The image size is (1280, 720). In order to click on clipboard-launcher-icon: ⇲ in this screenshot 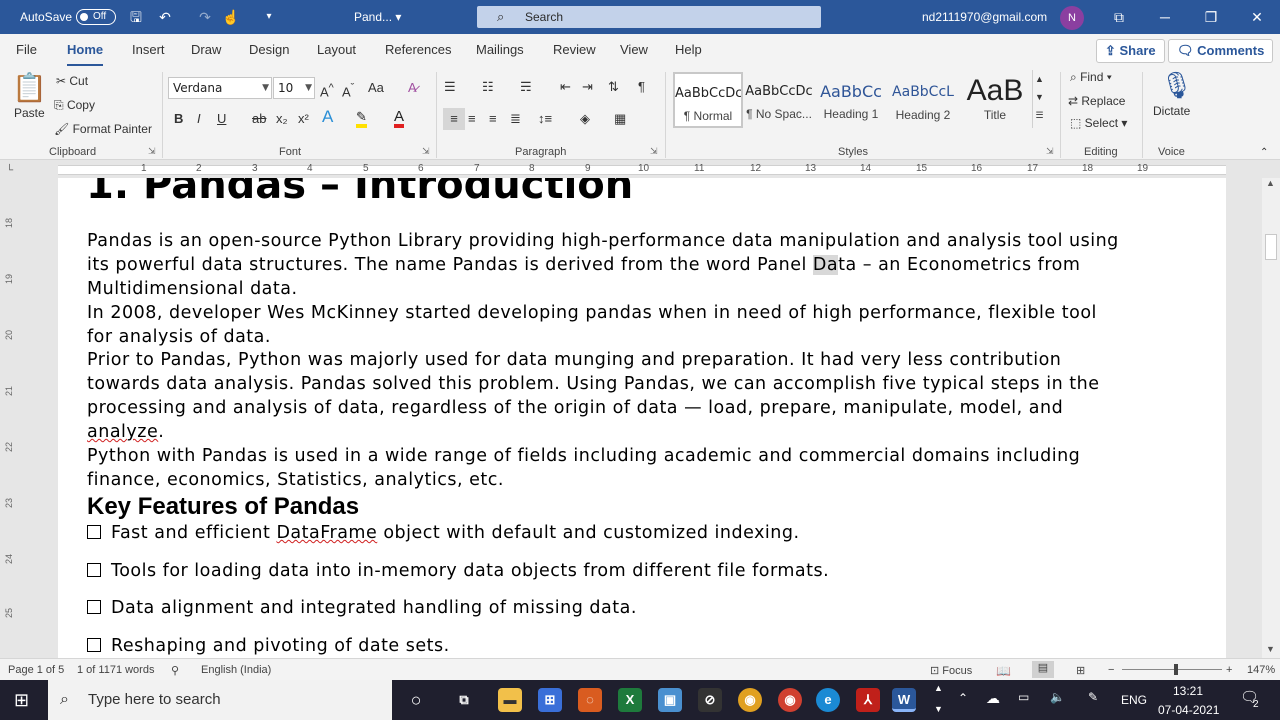, I will do `click(152, 151)`.